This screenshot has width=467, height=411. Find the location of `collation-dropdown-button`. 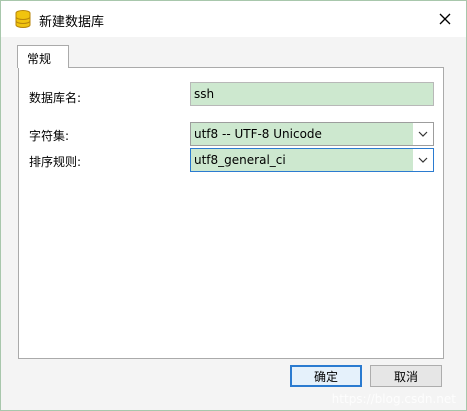

collation-dropdown-button is located at coordinates (423, 160).